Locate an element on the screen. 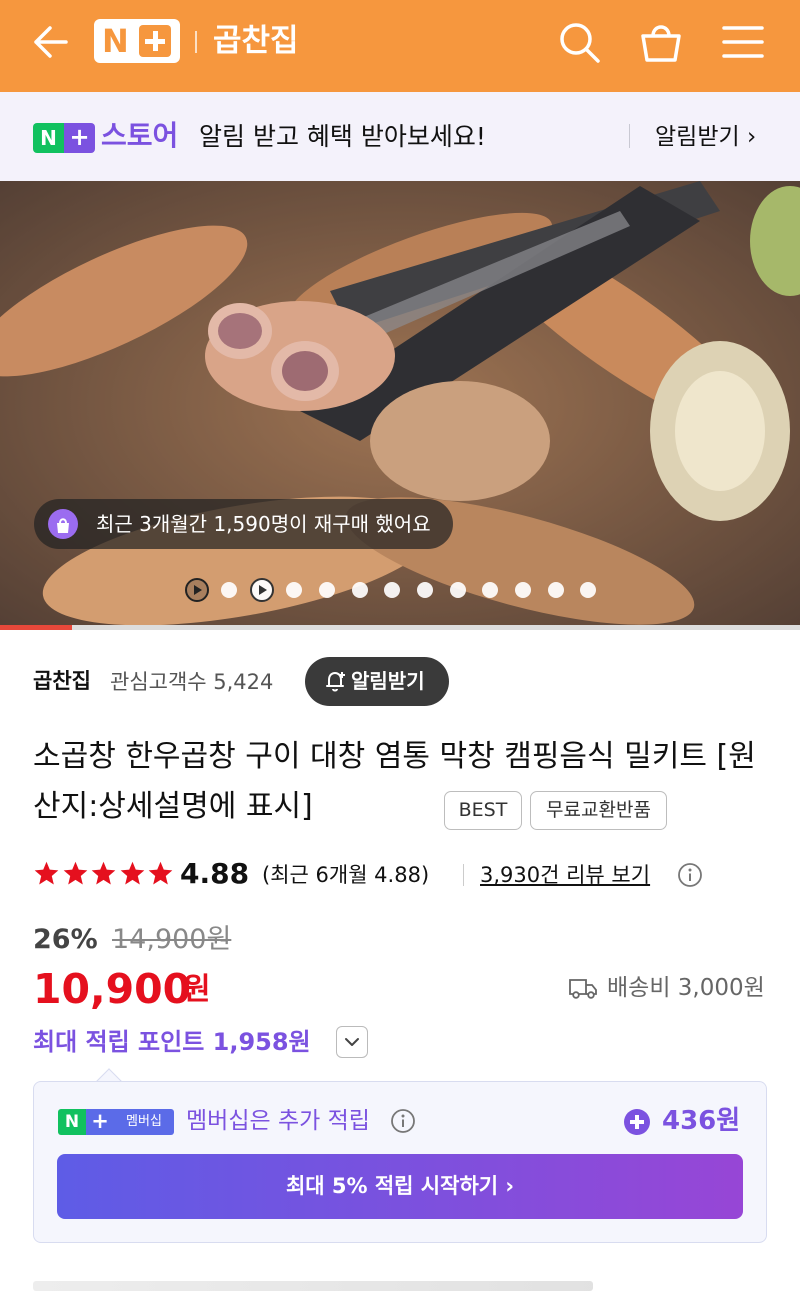 This screenshot has width=800, height=1291. follower-count: 관심고객수 5,424 is located at coordinates (192, 682).